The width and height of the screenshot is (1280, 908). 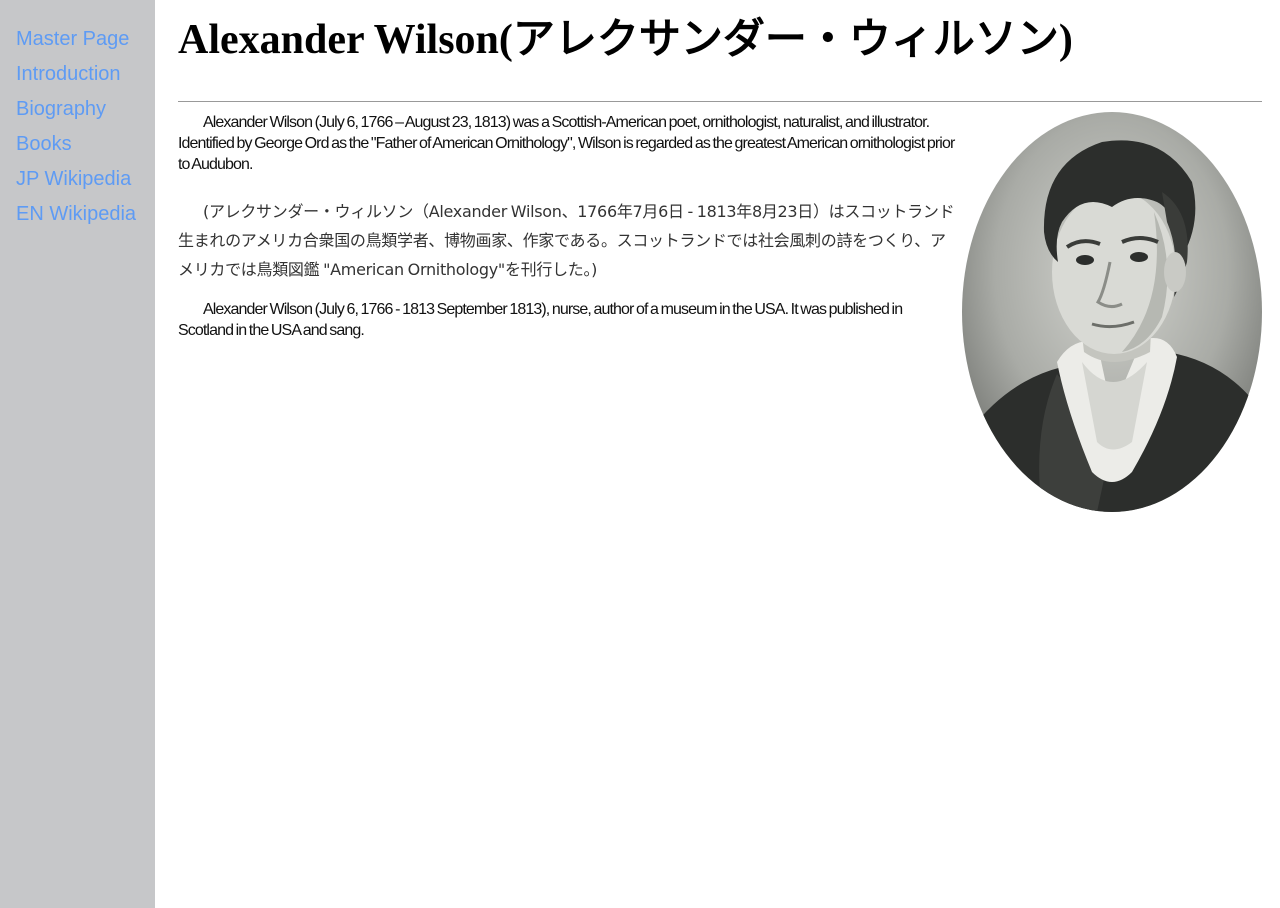 I want to click on page-title: Alexander Wilson(アレクサンダー・ウィルソン), so click(x=625, y=40).